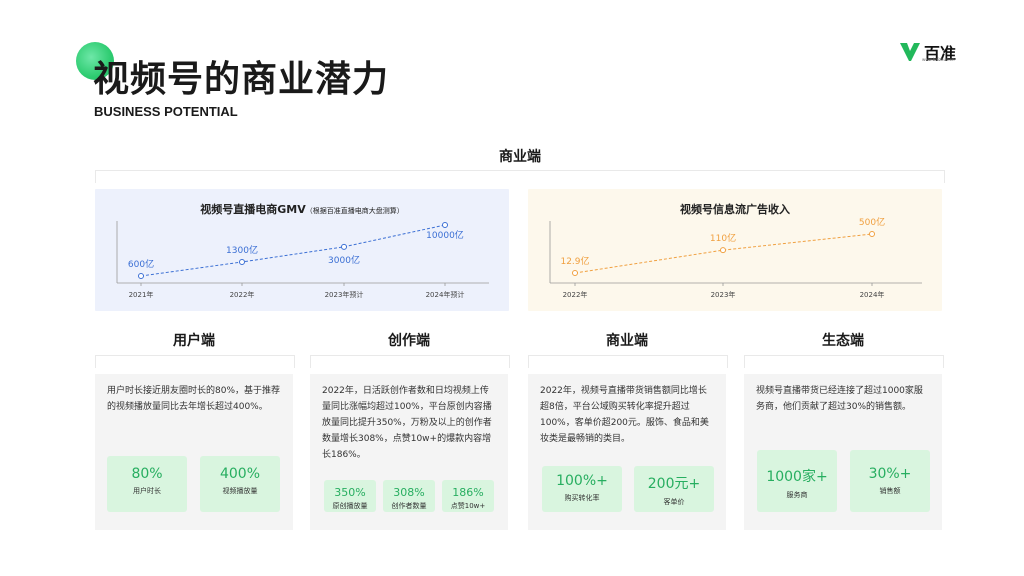 This screenshot has height=576, width=1024. Describe the element at coordinates (872, 294) in the screenshot. I see `ads-x-tick-label: 2024年` at that location.